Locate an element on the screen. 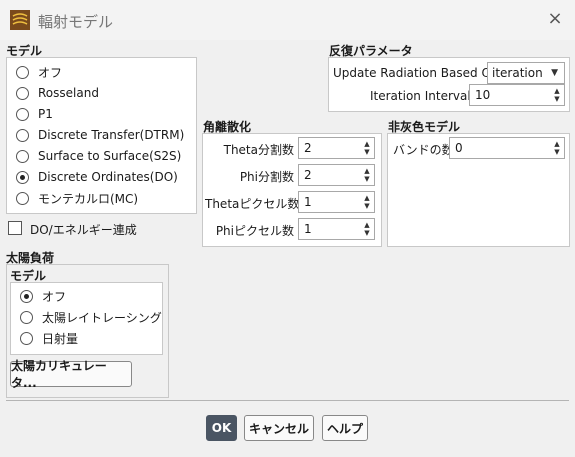 The width and height of the screenshot is (575, 457). model-option-label: Surface to Surface(S2S) is located at coordinates (110, 156).